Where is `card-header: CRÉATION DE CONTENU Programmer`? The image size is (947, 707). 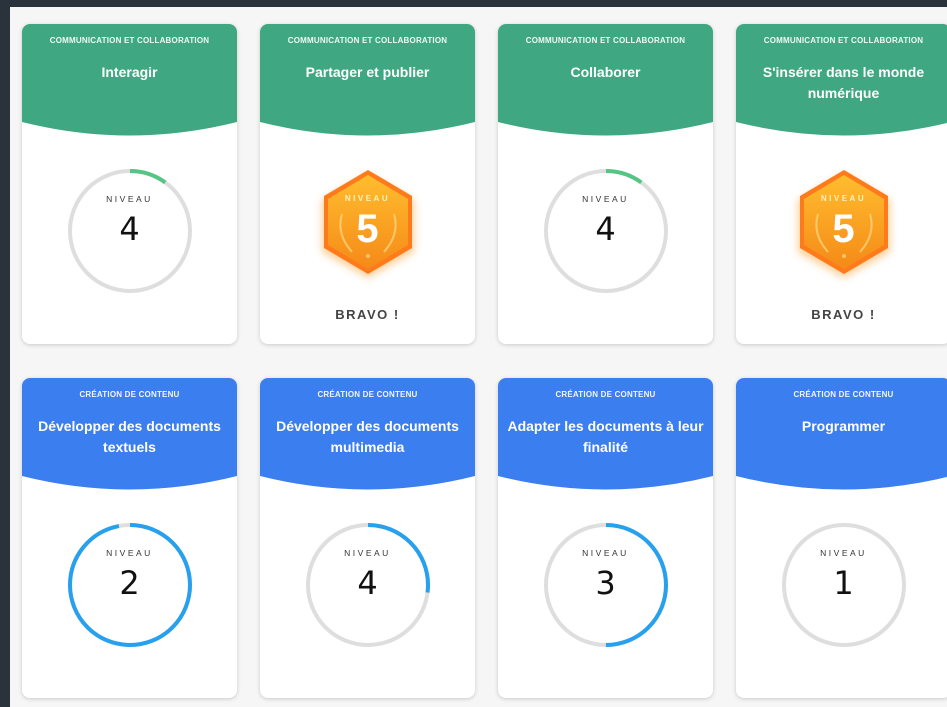 card-header: CRÉATION DE CONTENU Programmer is located at coordinates (841, 435).